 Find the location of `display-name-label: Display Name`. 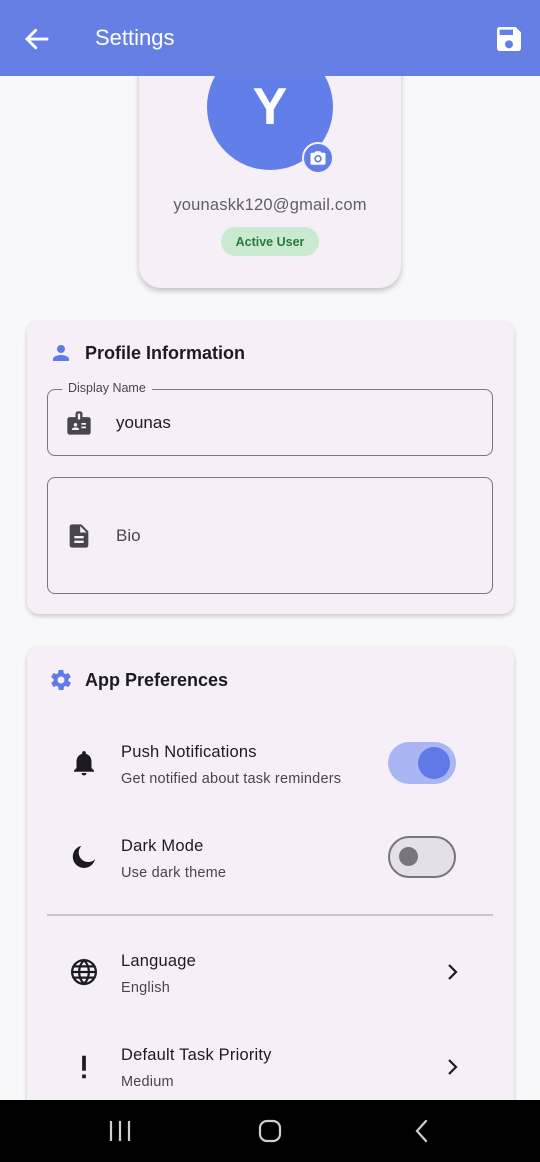

display-name-label: Display Name is located at coordinates (107, 388).